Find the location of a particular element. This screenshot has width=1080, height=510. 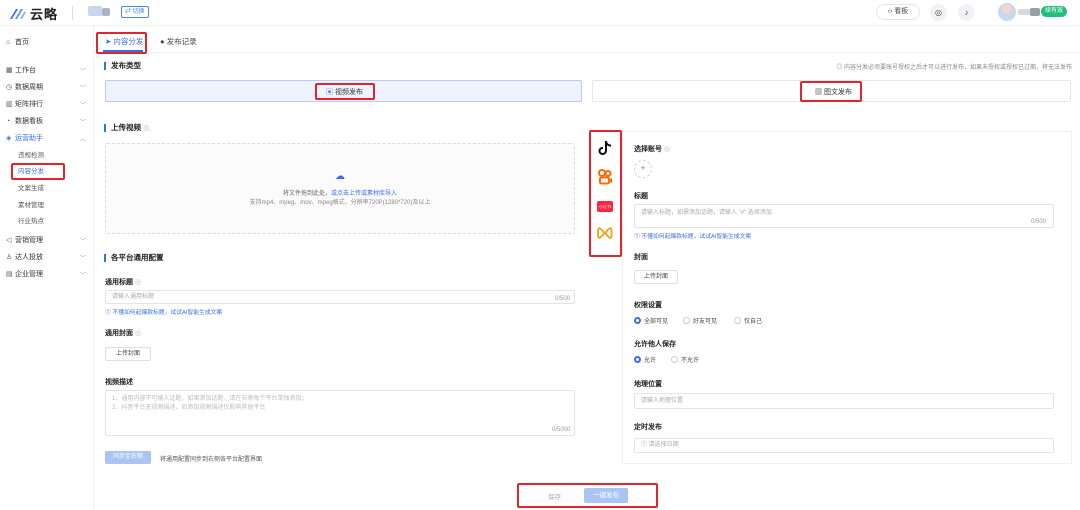

image-publish-label: ▧ 图文发布 is located at coordinates (833, 92).